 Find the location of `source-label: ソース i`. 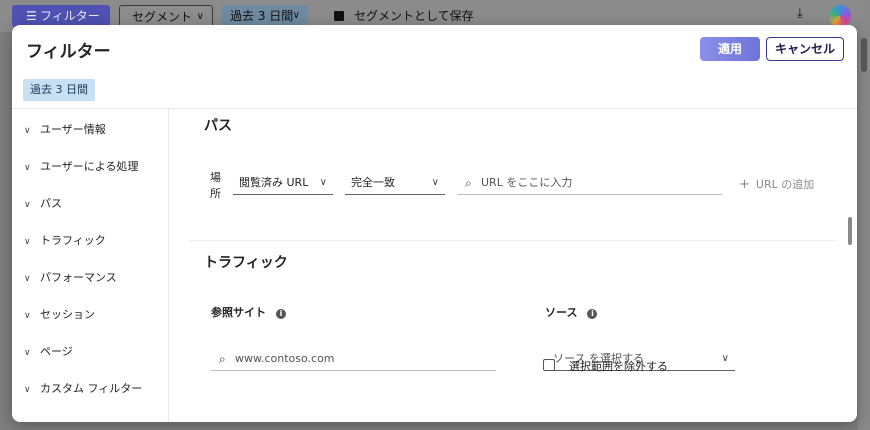

source-label: ソース i is located at coordinates (571, 312).